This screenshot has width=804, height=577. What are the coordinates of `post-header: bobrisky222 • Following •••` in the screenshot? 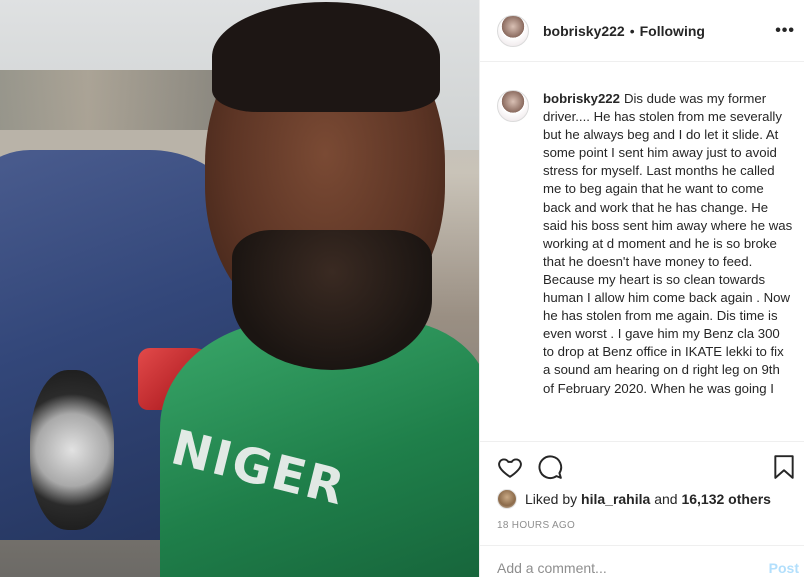 It's located at (642, 31).